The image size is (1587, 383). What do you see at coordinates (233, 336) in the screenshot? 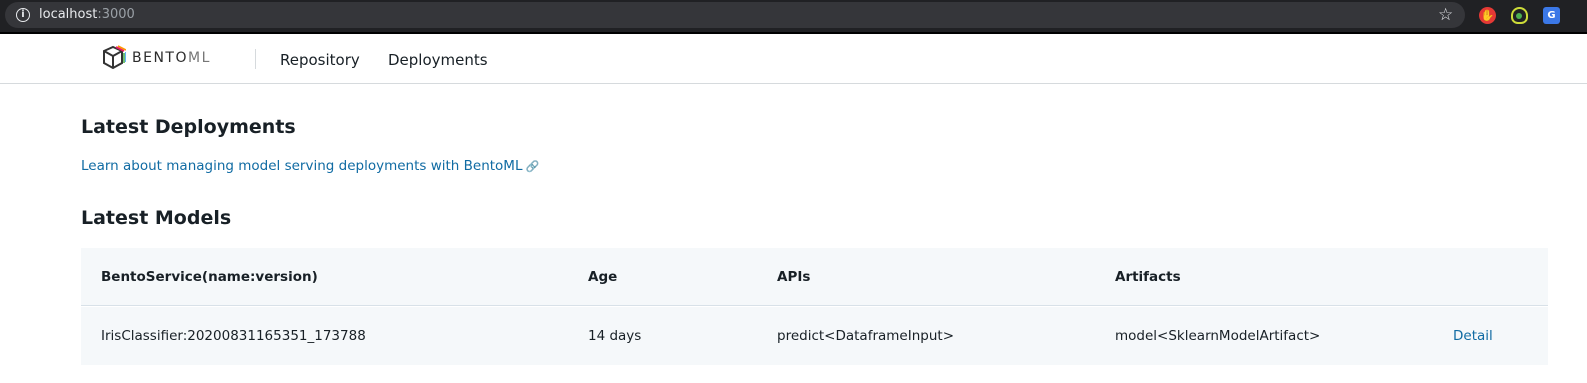
I see `cell-service: IrisClassifier:20200831165351_173788` at bounding box center [233, 336].